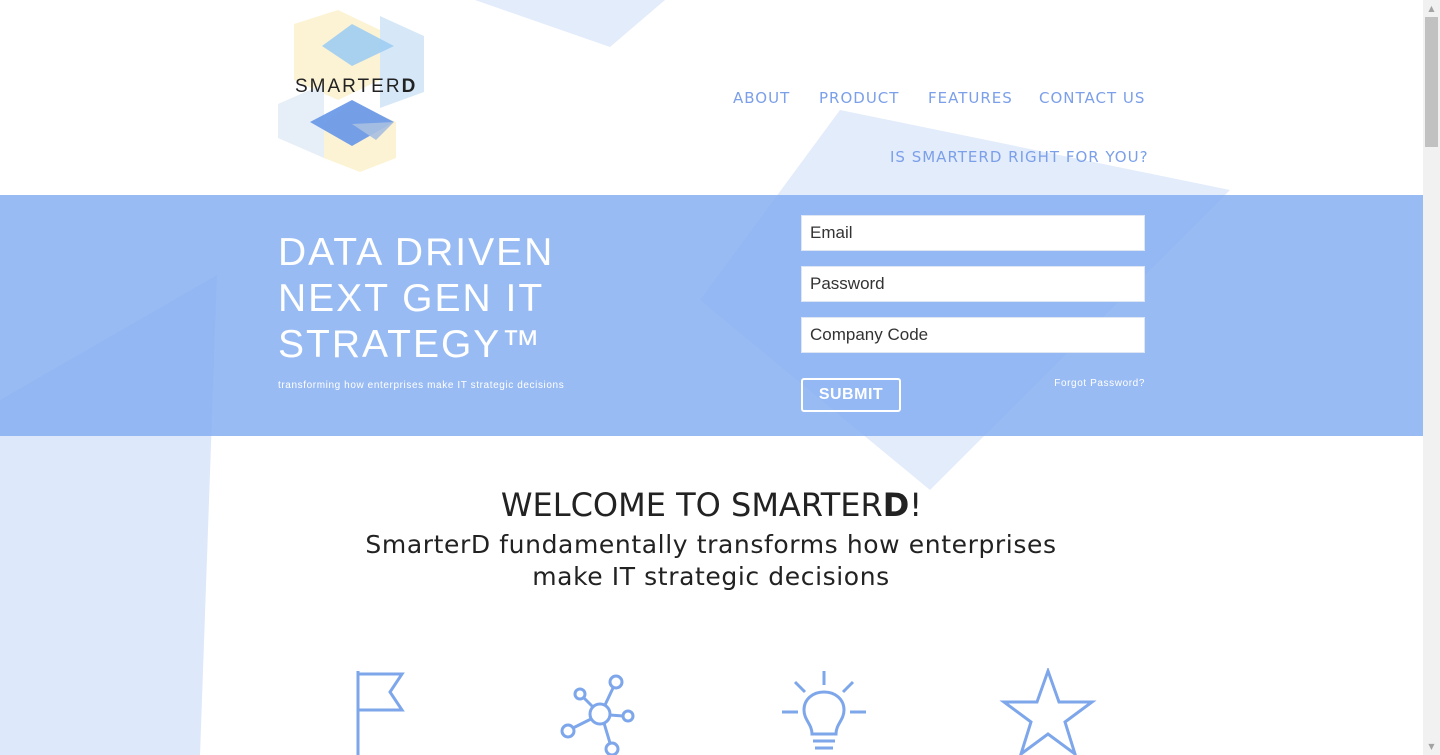 This screenshot has height=755, width=1440. I want to click on nav-contact-us: CONTACT US, so click(1092, 98).